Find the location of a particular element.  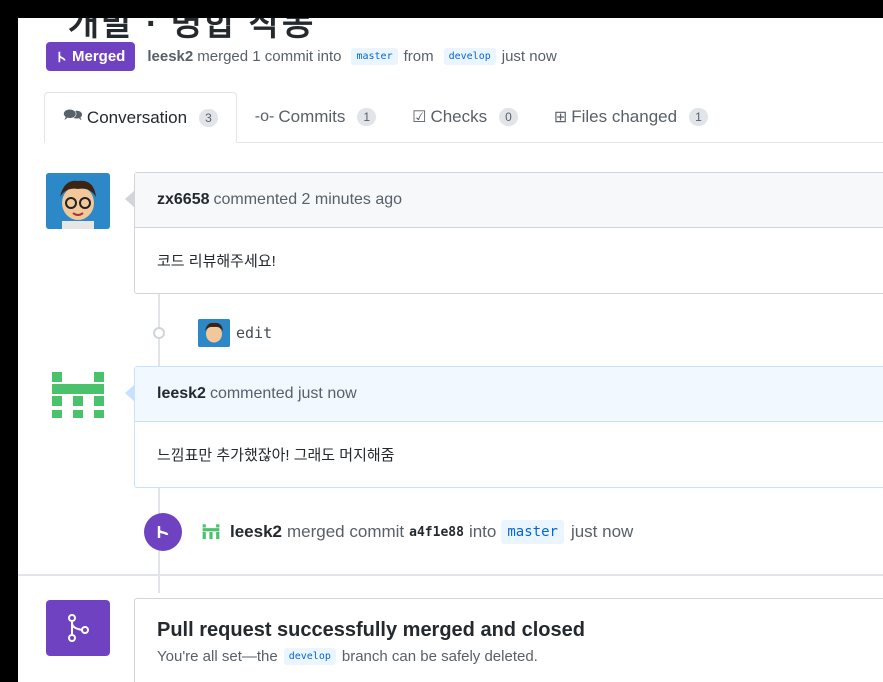

tab-files-changed: ⊞ Files changed 1 is located at coordinates (631, 117).